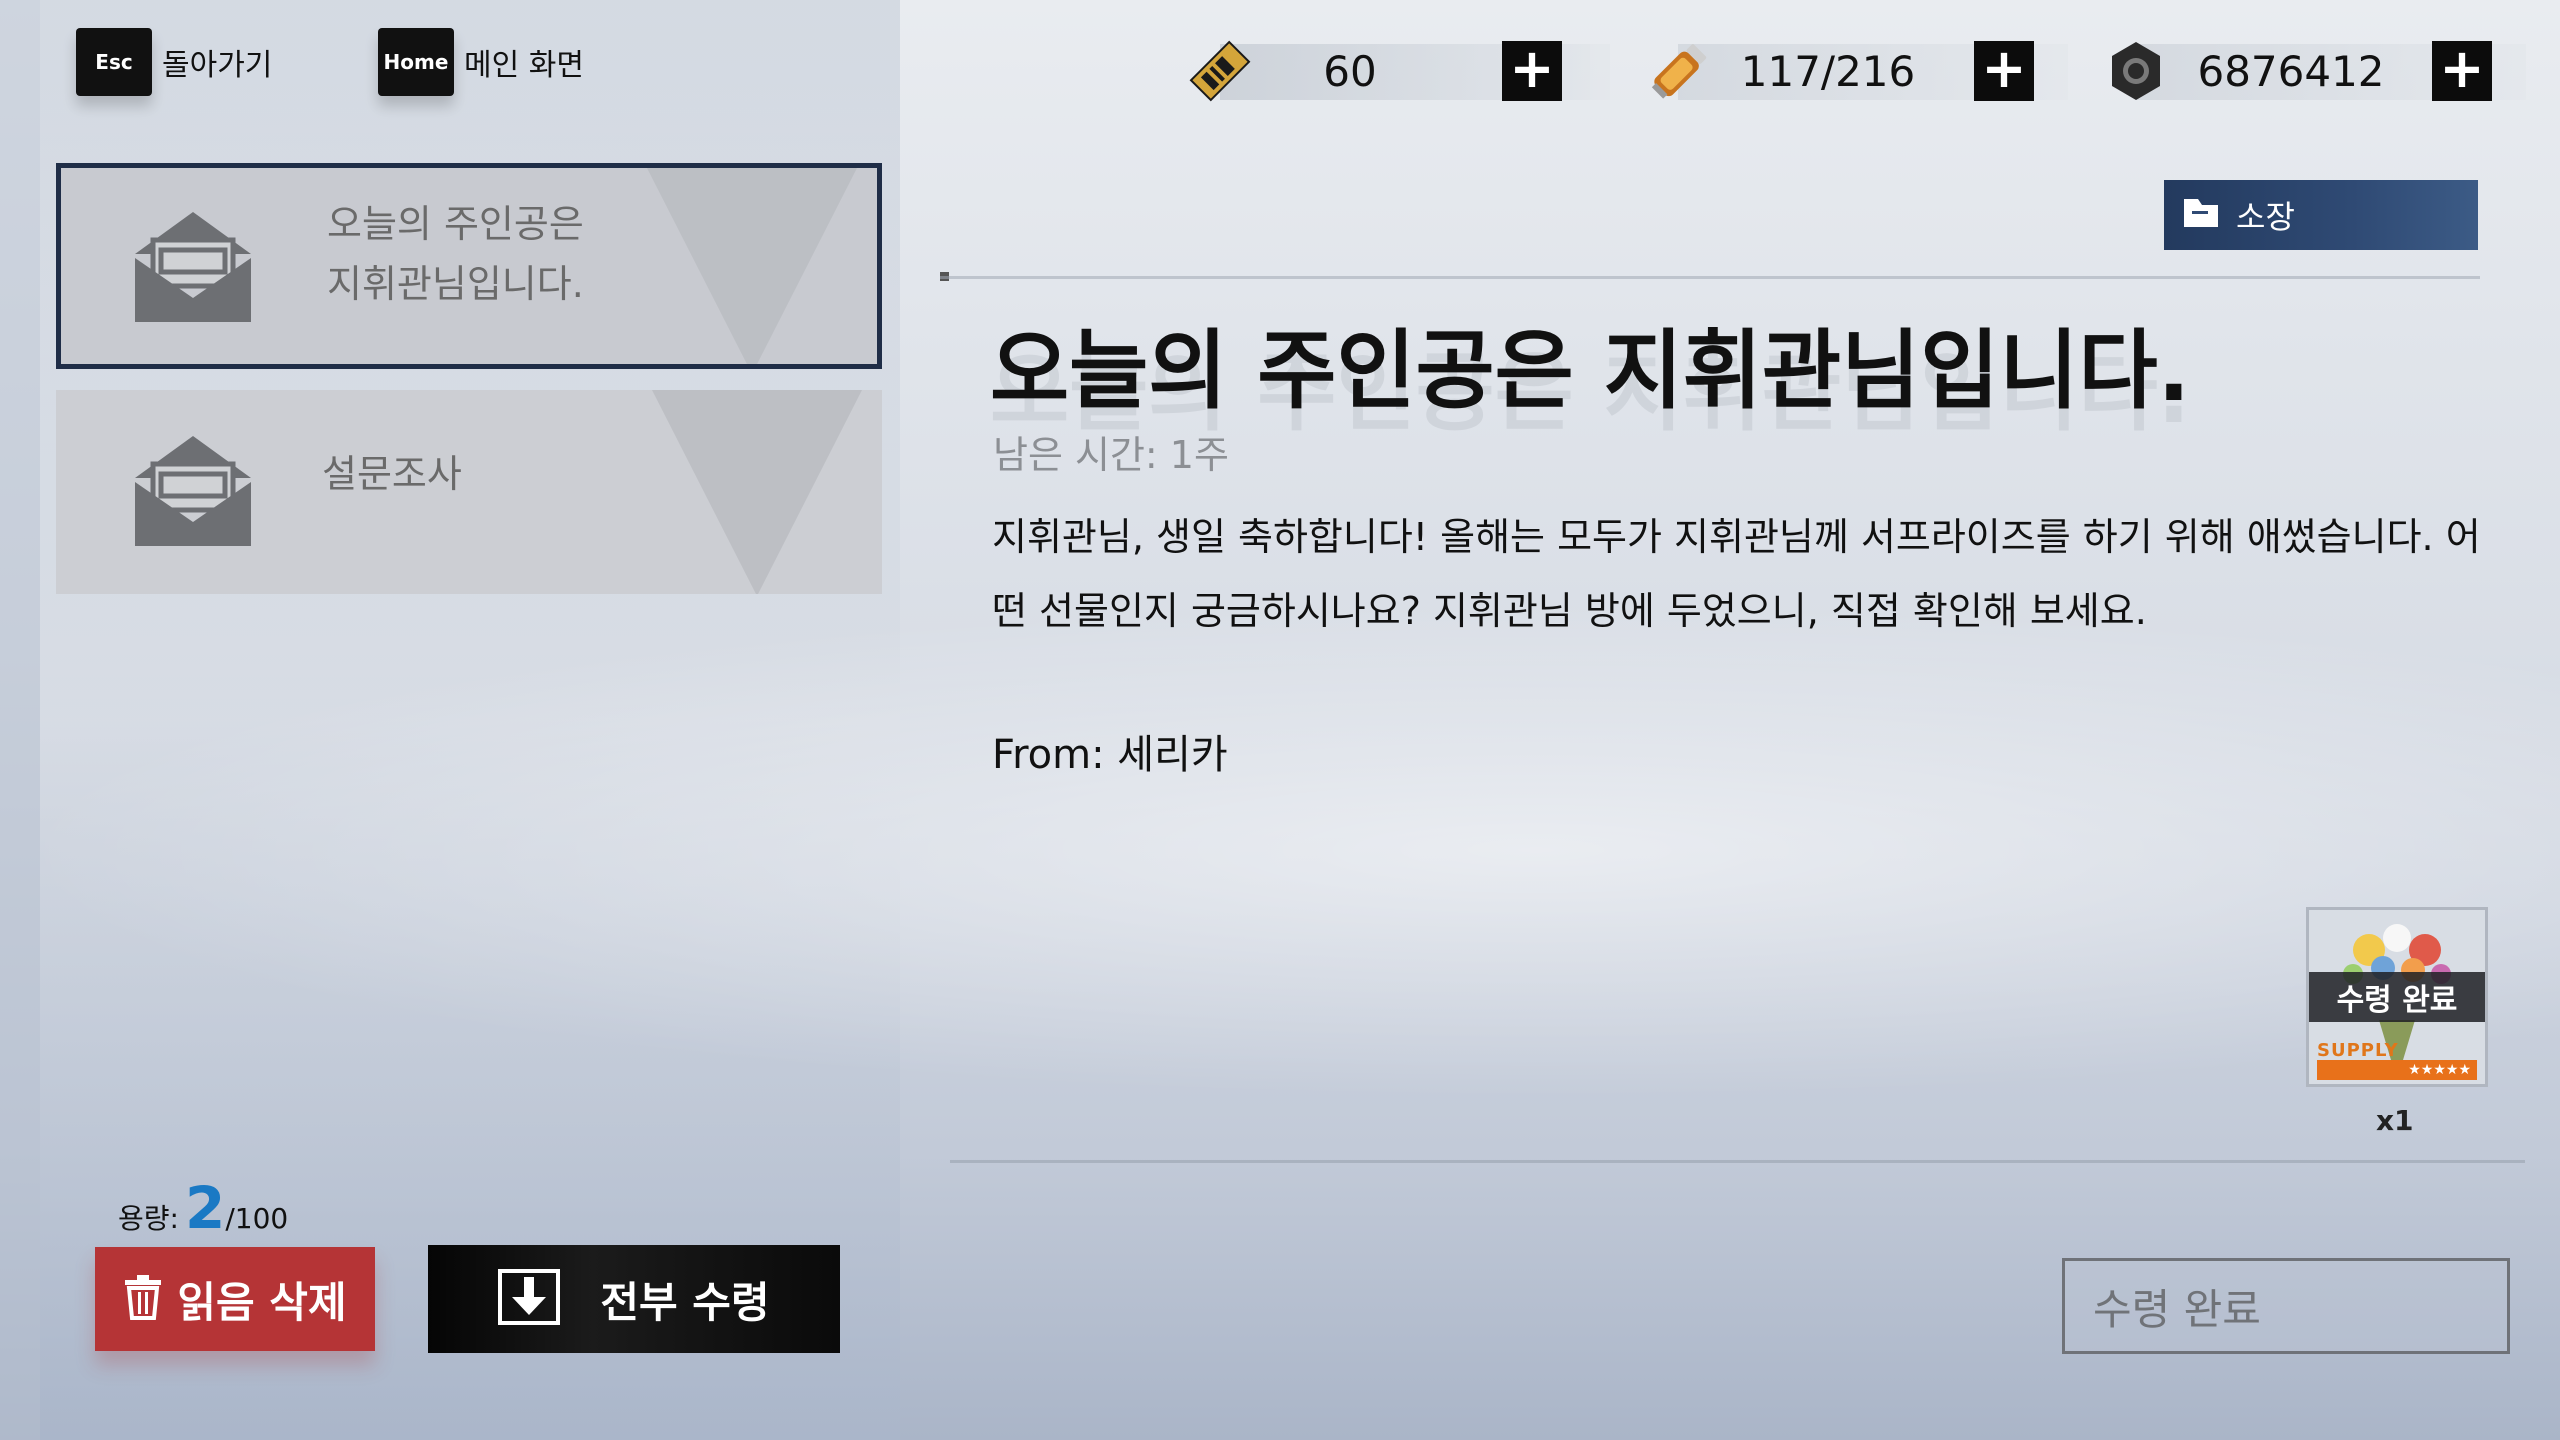 Image resolution: width=2560 pixels, height=1440 pixels. What do you see at coordinates (455, 254) in the screenshot?
I see `mail-item-title: 오늘의 주인공은 지휘관님입니다.` at bounding box center [455, 254].